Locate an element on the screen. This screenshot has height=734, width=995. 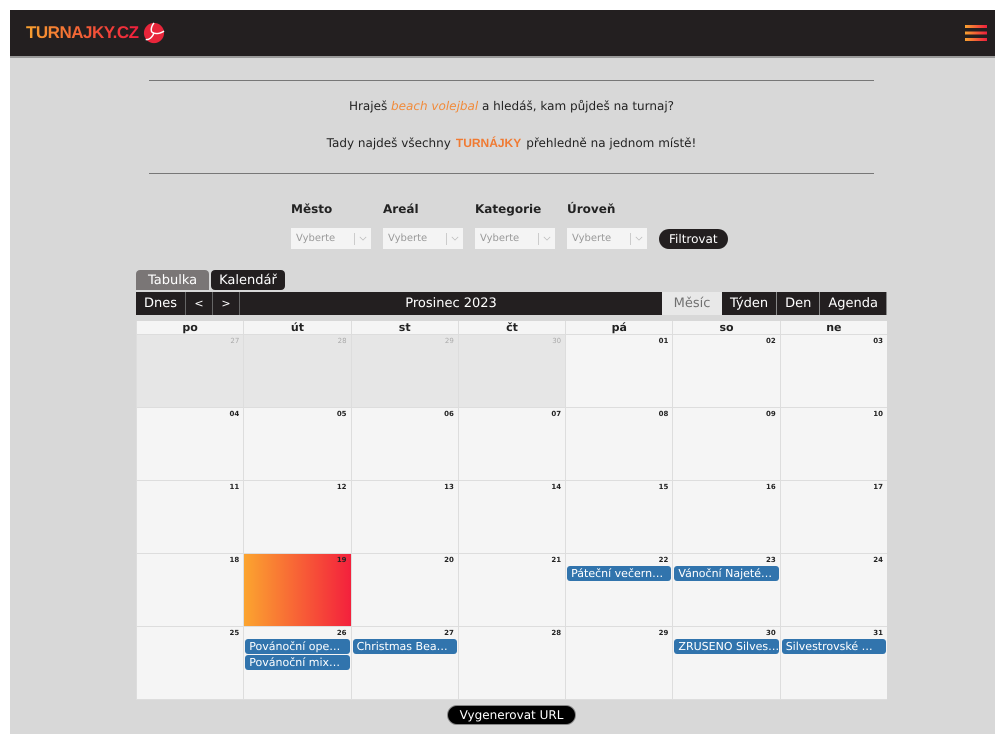
weekday-header: čt is located at coordinates (512, 327).